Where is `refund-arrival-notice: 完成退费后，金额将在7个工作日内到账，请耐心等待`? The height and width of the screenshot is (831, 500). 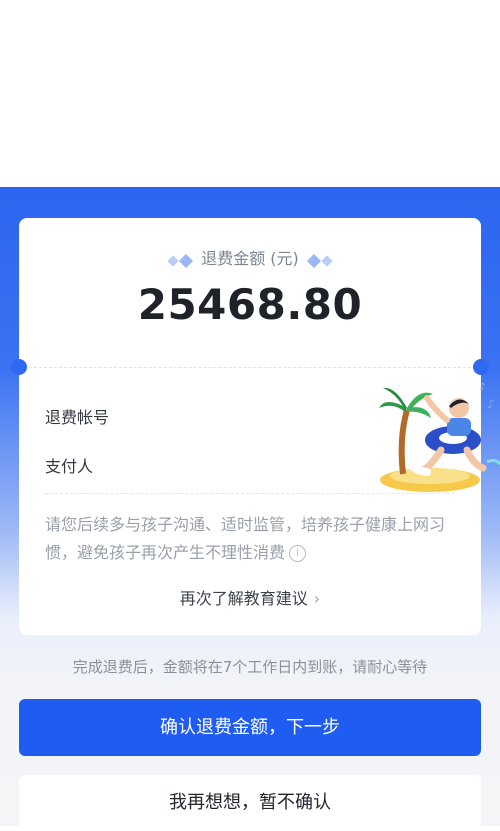
refund-arrival-notice: 完成退费后，金额将在7个工作日内到账，请耐心等待 is located at coordinates (250, 667).